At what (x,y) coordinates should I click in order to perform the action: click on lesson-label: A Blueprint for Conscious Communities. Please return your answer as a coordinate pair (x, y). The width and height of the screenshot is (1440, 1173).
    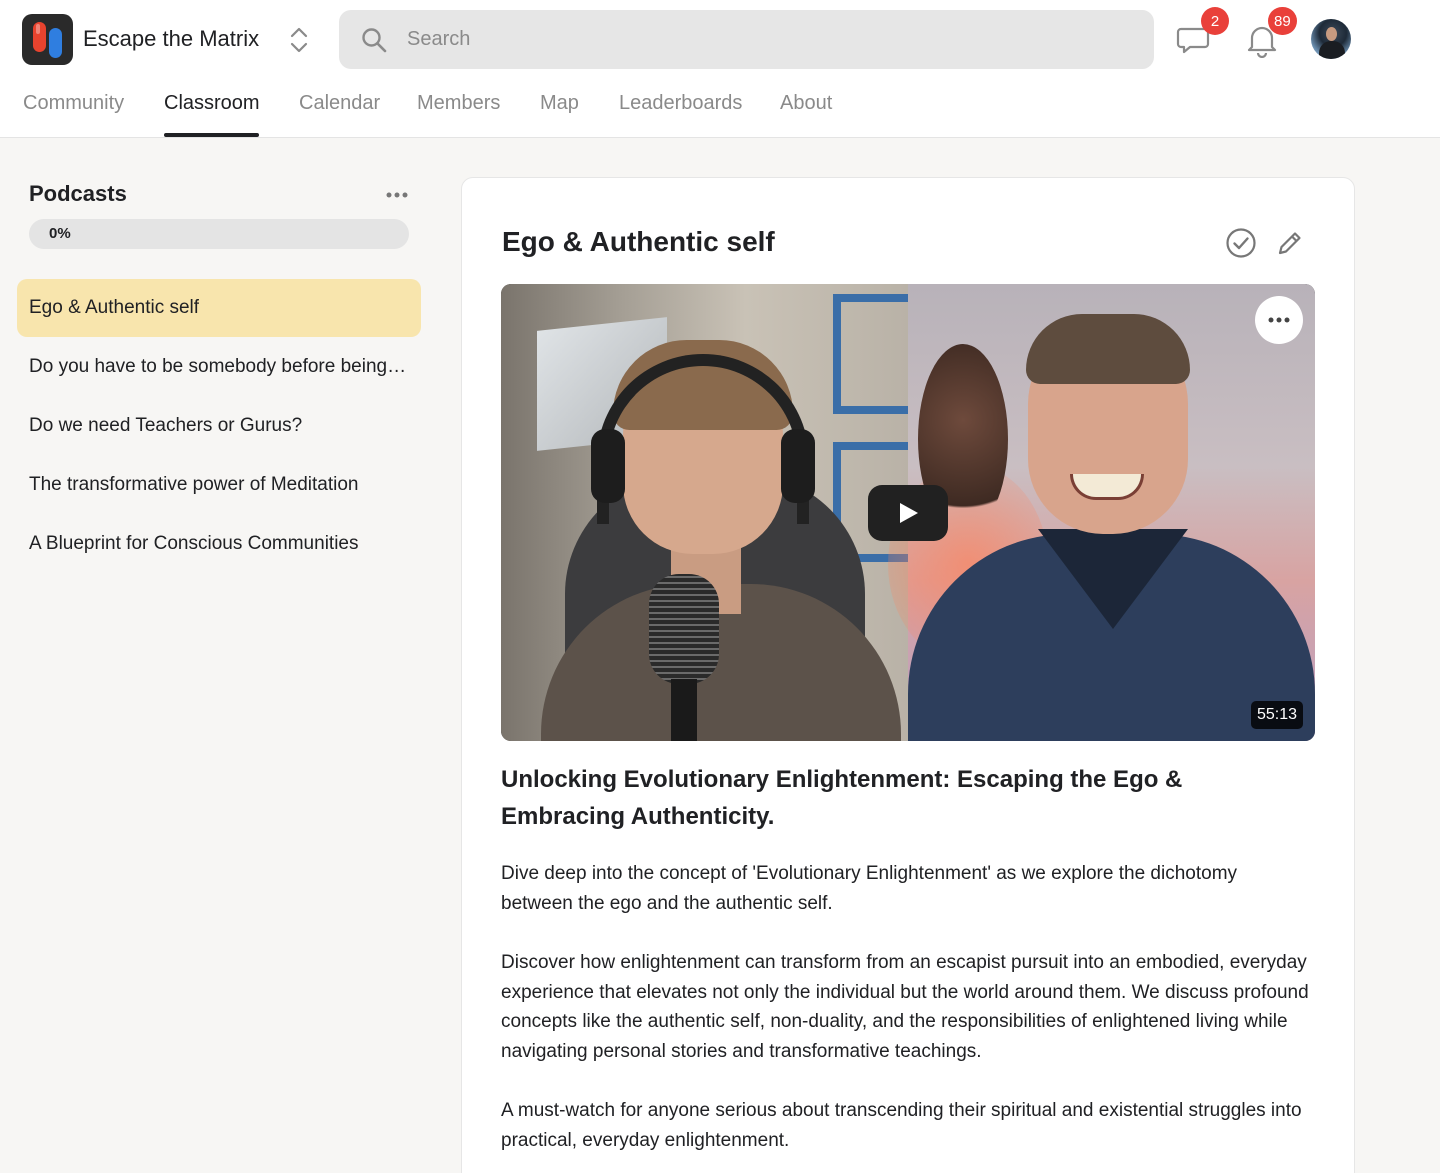
    Looking at the image, I should click on (194, 543).